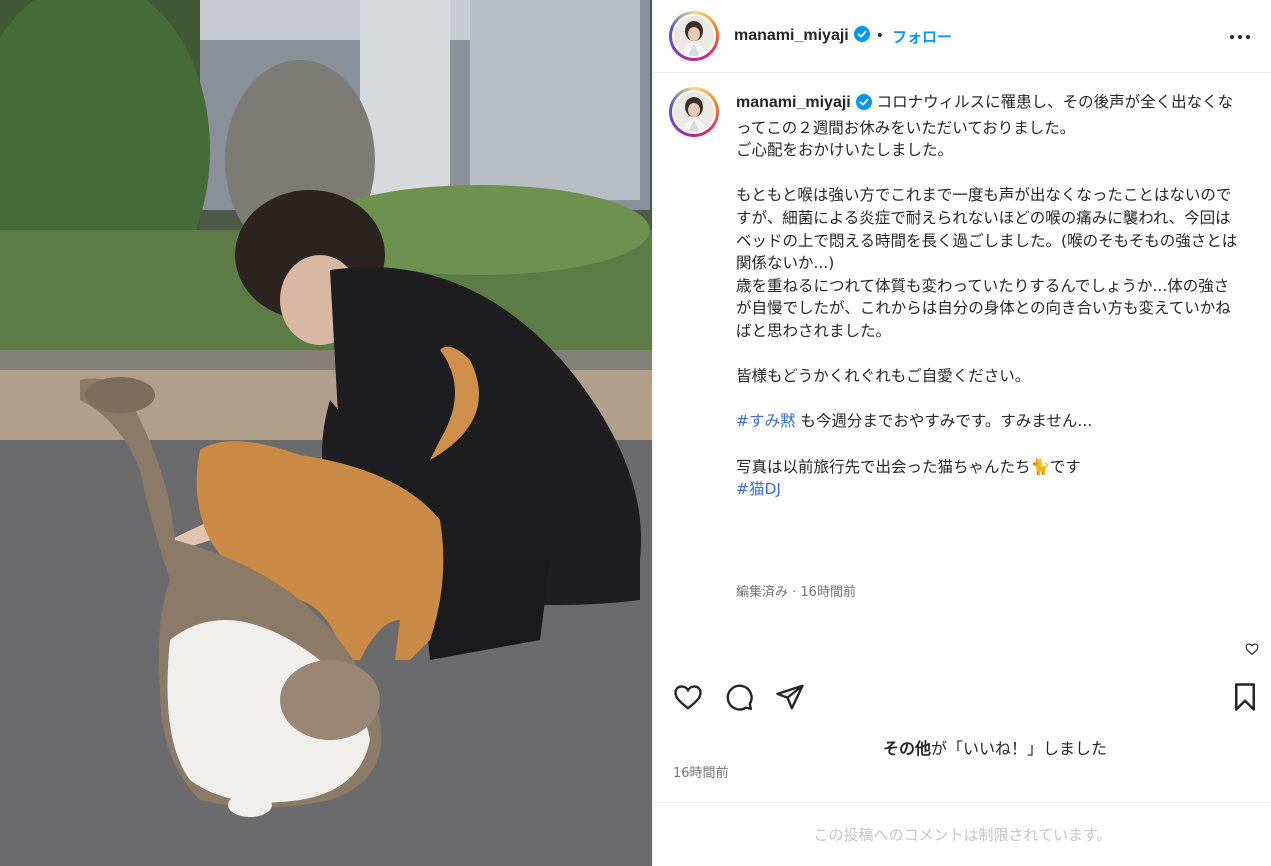  What do you see at coordinates (962, 36) in the screenshot?
I see `post-header: manami_miyaji • フォロー` at bounding box center [962, 36].